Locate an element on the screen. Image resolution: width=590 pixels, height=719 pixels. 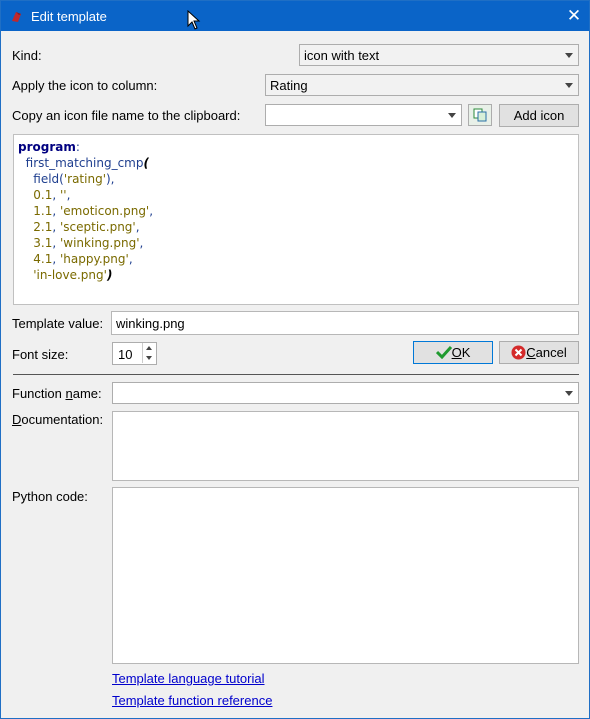
code-token: ) is located at coordinates (109, 275).